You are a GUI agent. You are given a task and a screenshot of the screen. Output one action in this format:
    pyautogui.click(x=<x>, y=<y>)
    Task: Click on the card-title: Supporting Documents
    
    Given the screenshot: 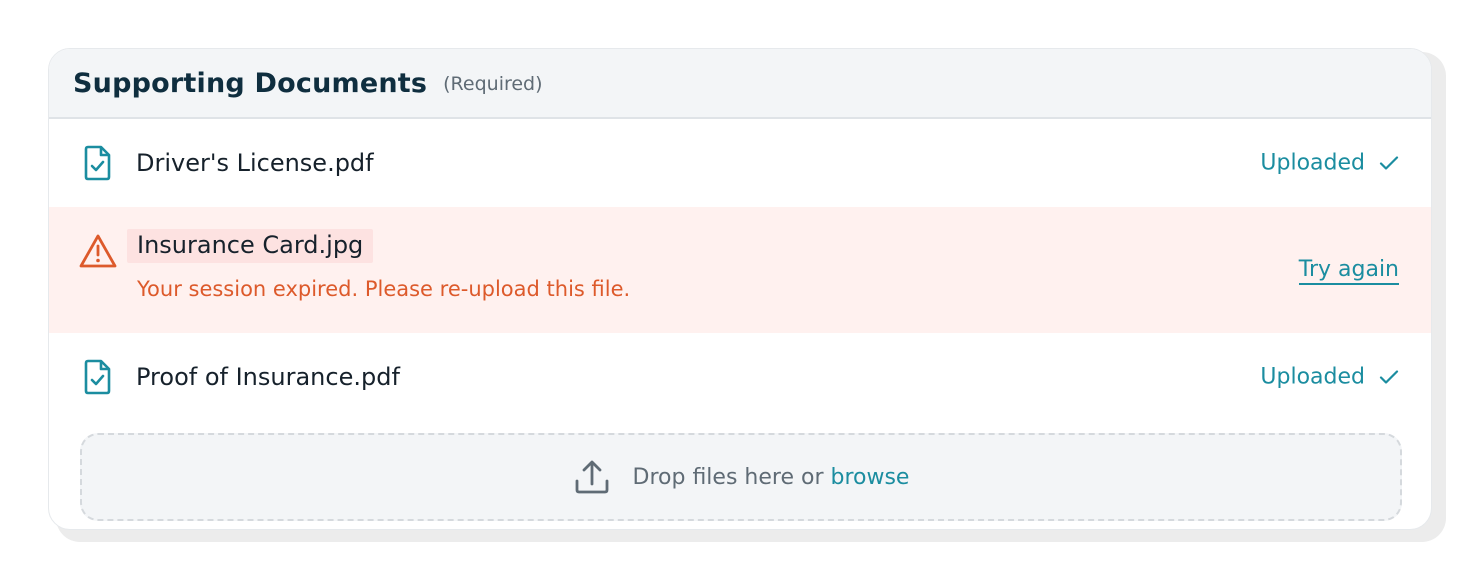 What is the action you would take?
    pyautogui.click(x=250, y=83)
    